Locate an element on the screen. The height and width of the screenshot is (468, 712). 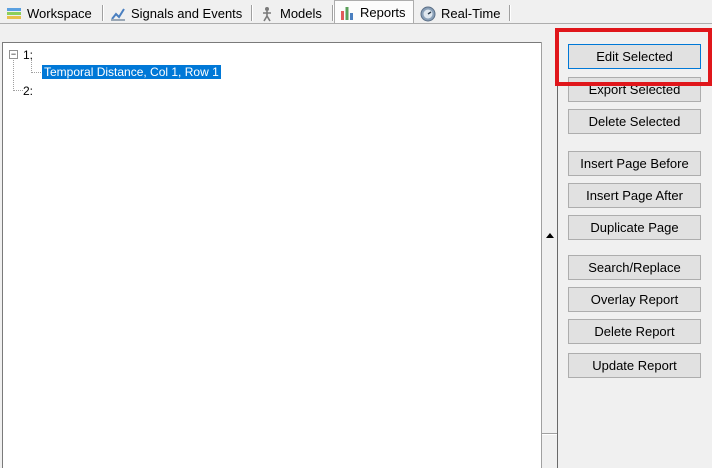
search-replace-button: Search/Replace is located at coordinates (634, 267).